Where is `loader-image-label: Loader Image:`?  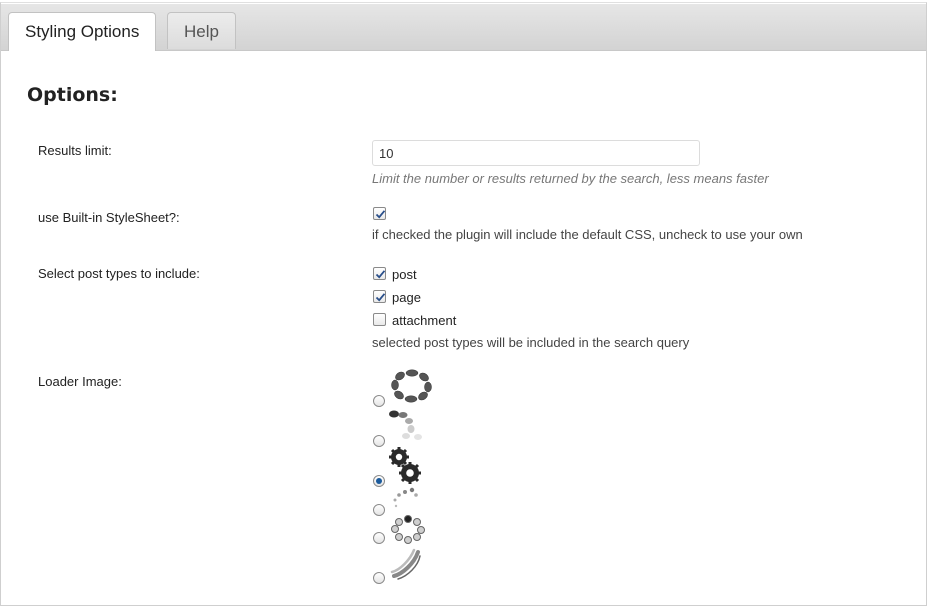
loader-image-label: Loader Image: is located at coordinates (80, 381).